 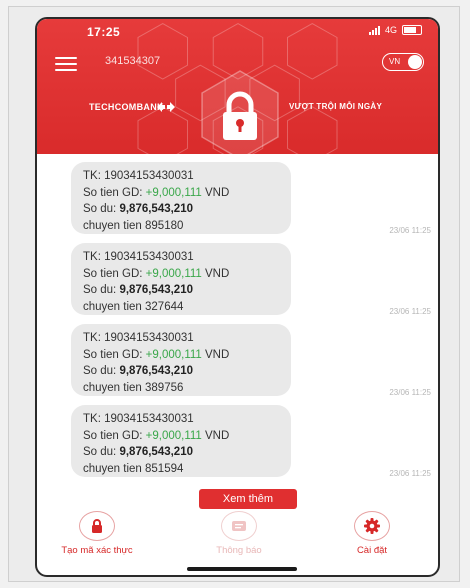 What do you see at coordinates (372, 526) in the screenshot?
I see `gear-icon` at bounding box center [372, 526].